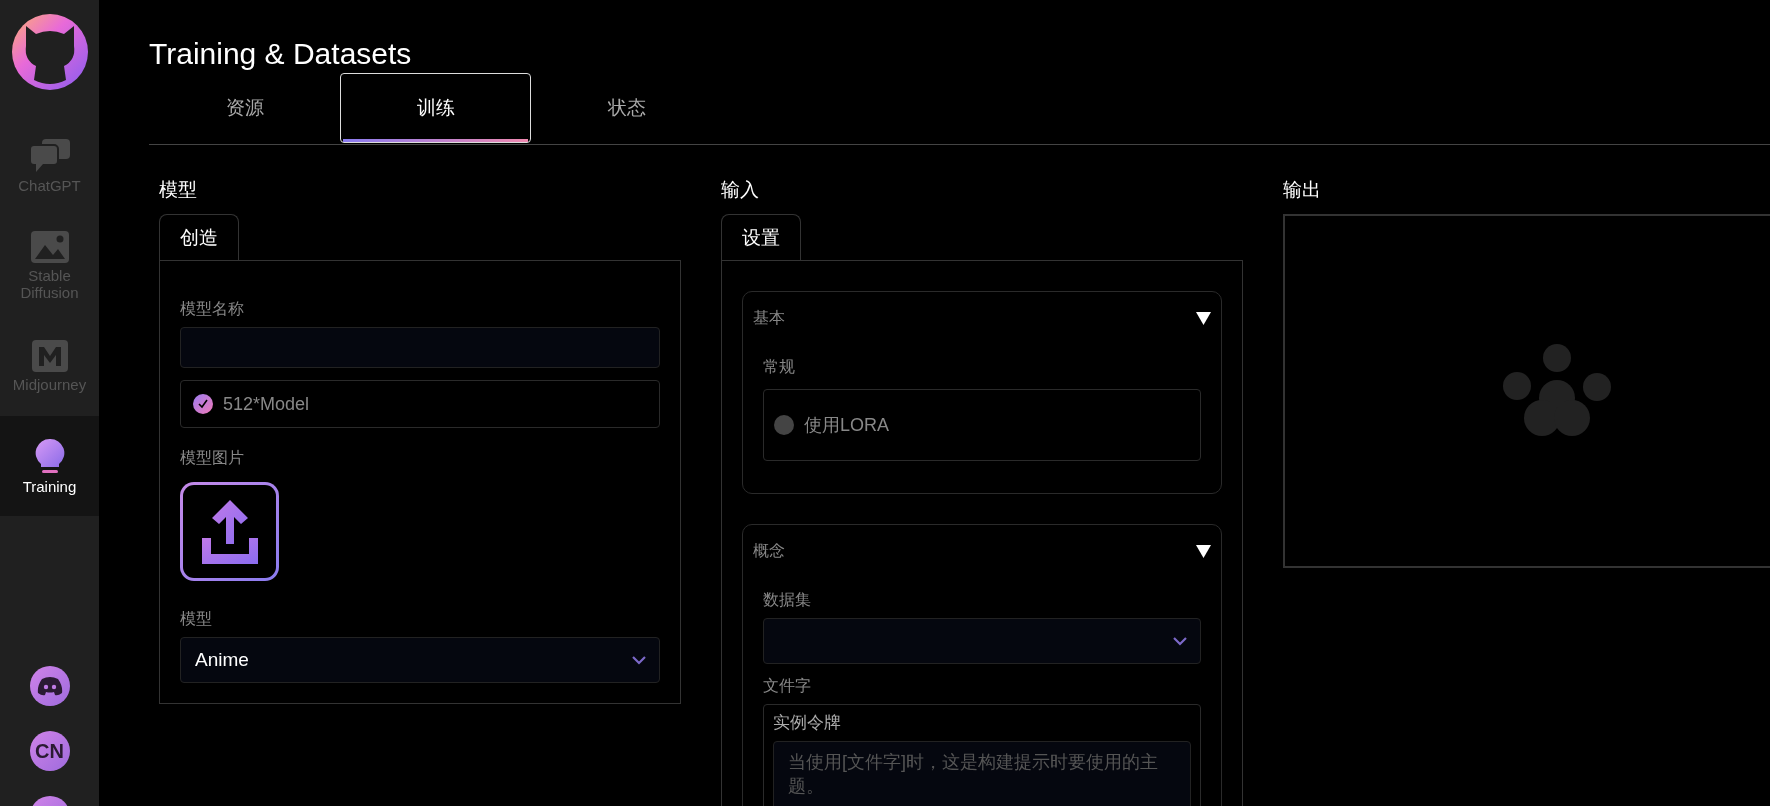  What do you see at coordinates (982, 773) in the screenshot?
I see `instance-token-field: 当使用[文件字]时，这是构建提示时要使用的主题。` at bounding box center [982, 773].